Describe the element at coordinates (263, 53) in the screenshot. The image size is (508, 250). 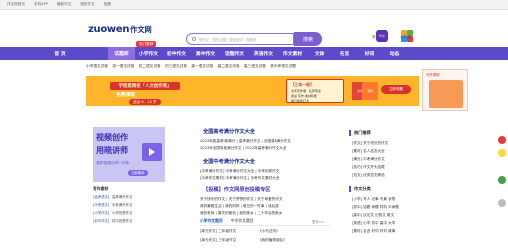
I see `nav-item-english: 英语作文` at that location.